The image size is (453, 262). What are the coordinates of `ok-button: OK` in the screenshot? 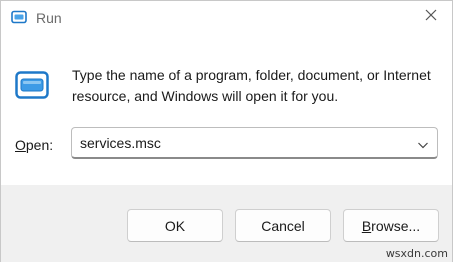 It's located at (175, 225).